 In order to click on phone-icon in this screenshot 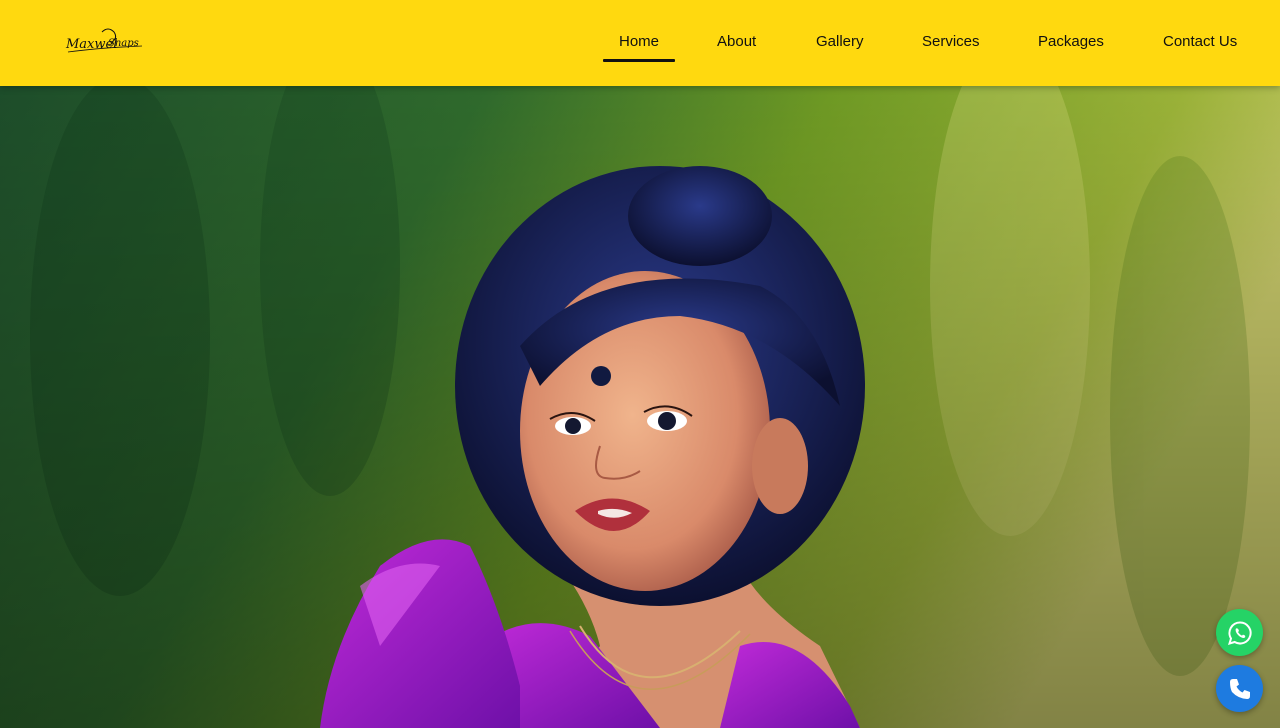, I will do `click(1239, 688)`.